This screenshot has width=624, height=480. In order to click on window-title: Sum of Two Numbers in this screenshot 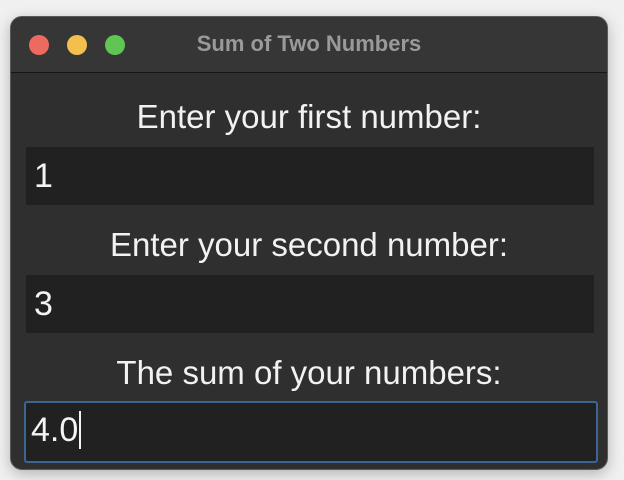, I will do `click(309, 43)`.